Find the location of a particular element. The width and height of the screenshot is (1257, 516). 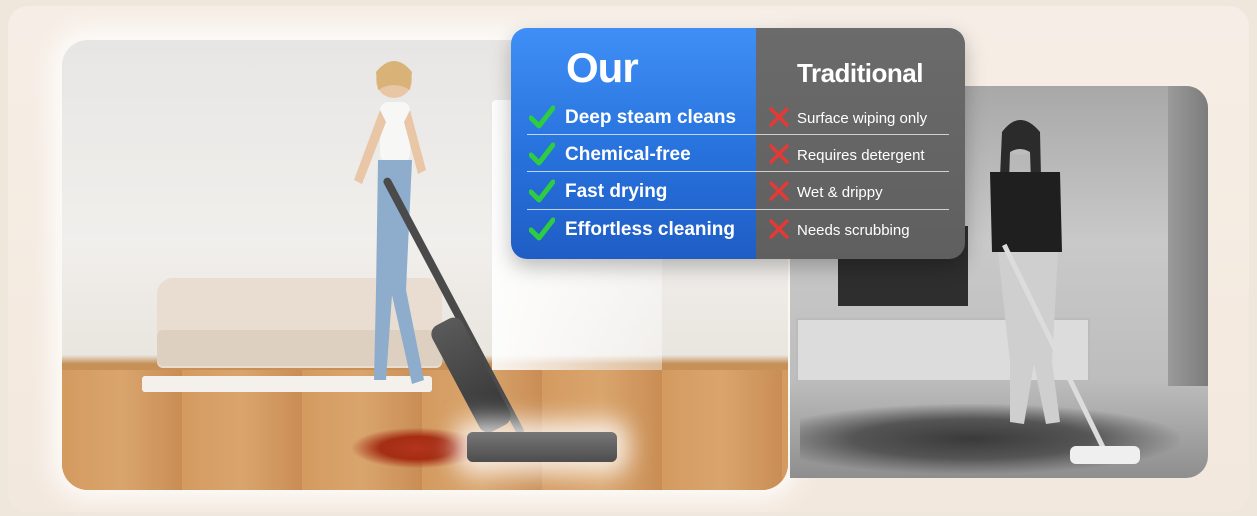

ours-heading: Our is located at coordinates (602, 67).